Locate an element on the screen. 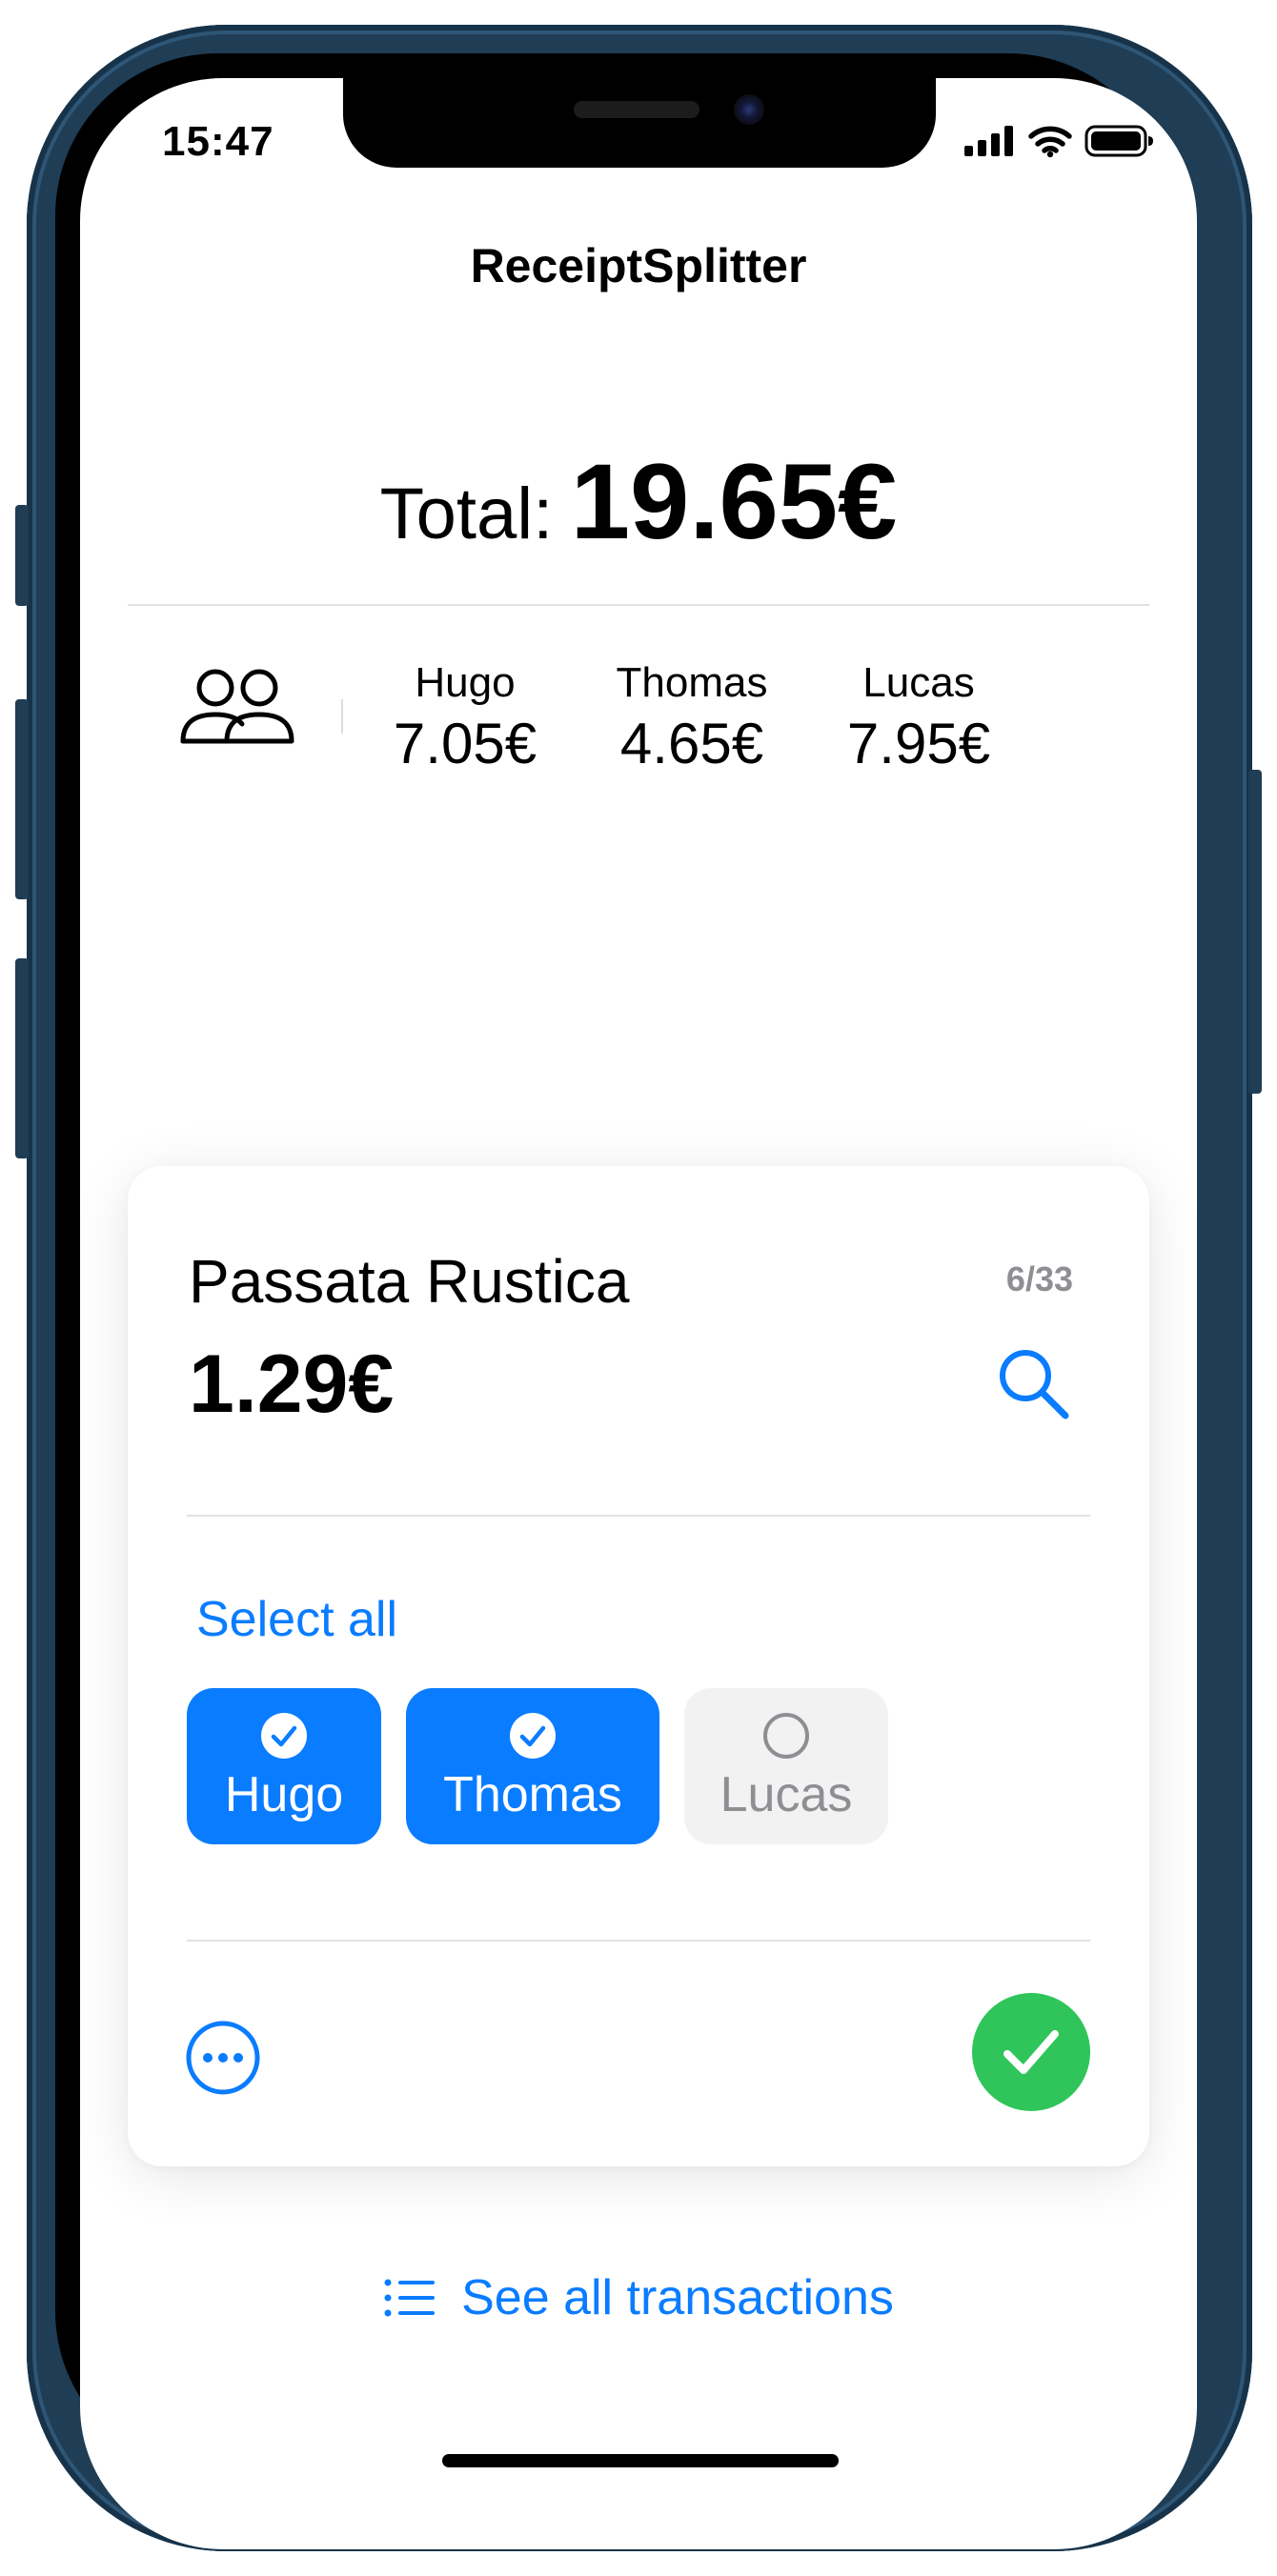  total-label: Total: is located at coordinates (466, 513).